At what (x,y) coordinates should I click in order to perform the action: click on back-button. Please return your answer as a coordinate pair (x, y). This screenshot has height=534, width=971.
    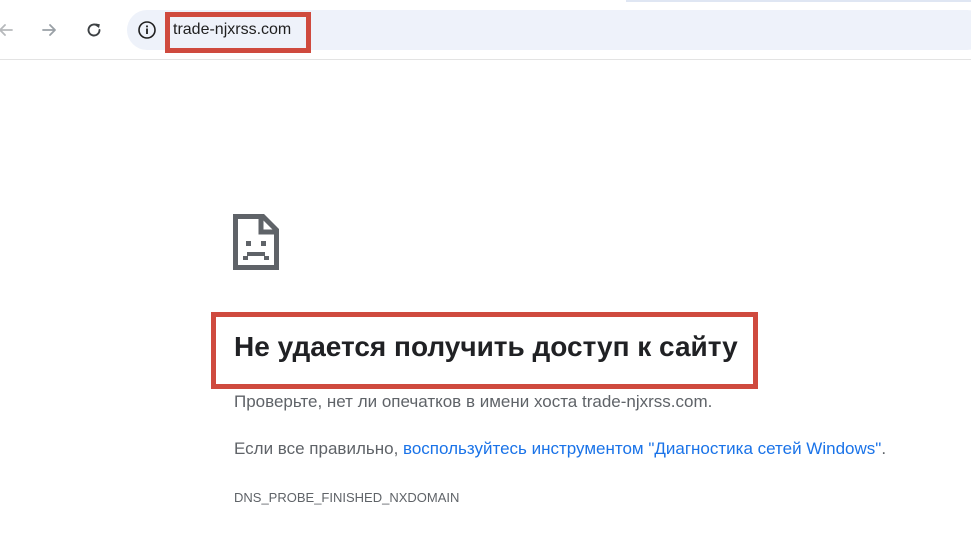
    Looking at the image, I should click on (11, 30).